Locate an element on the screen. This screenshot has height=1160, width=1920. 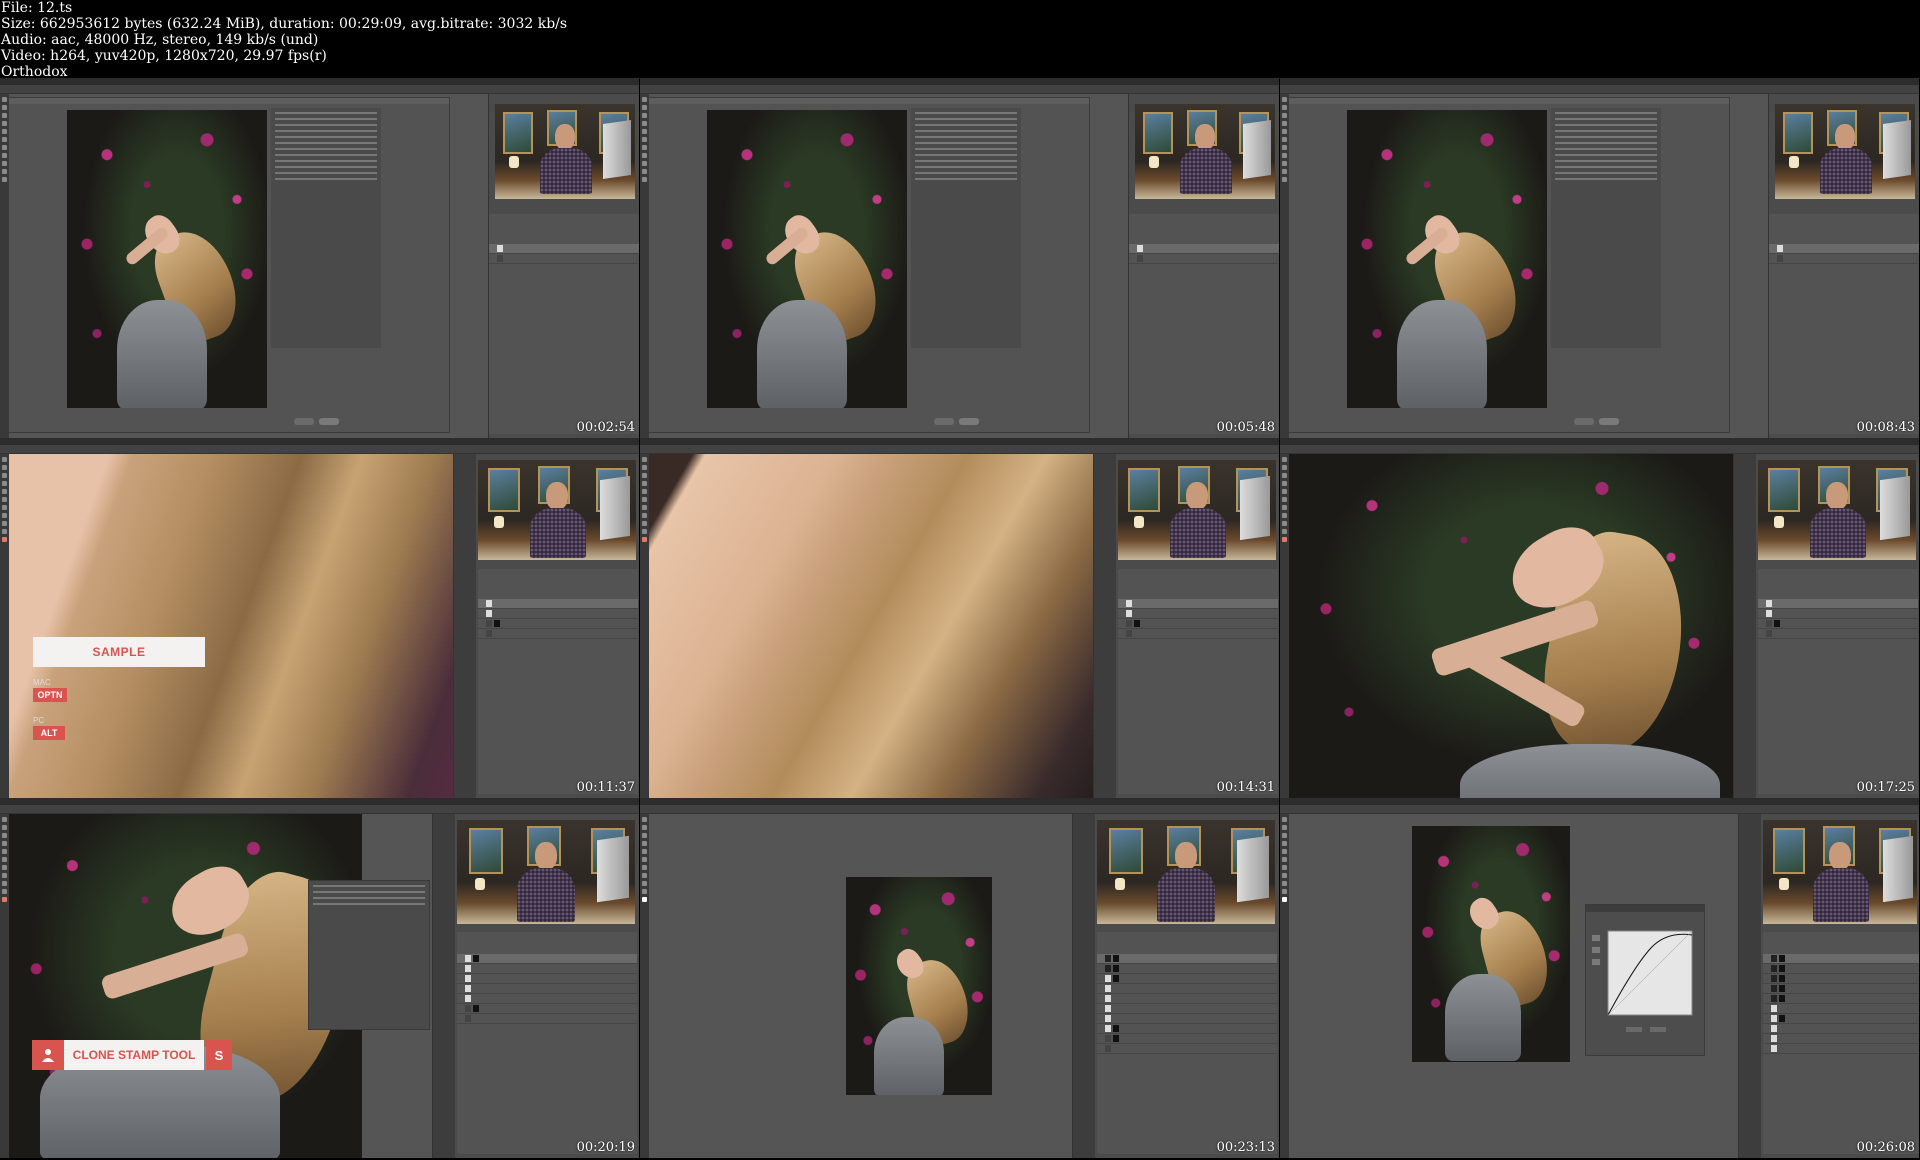
thumbnail-8: 00:23:13 is located at coordinates (959, 978).